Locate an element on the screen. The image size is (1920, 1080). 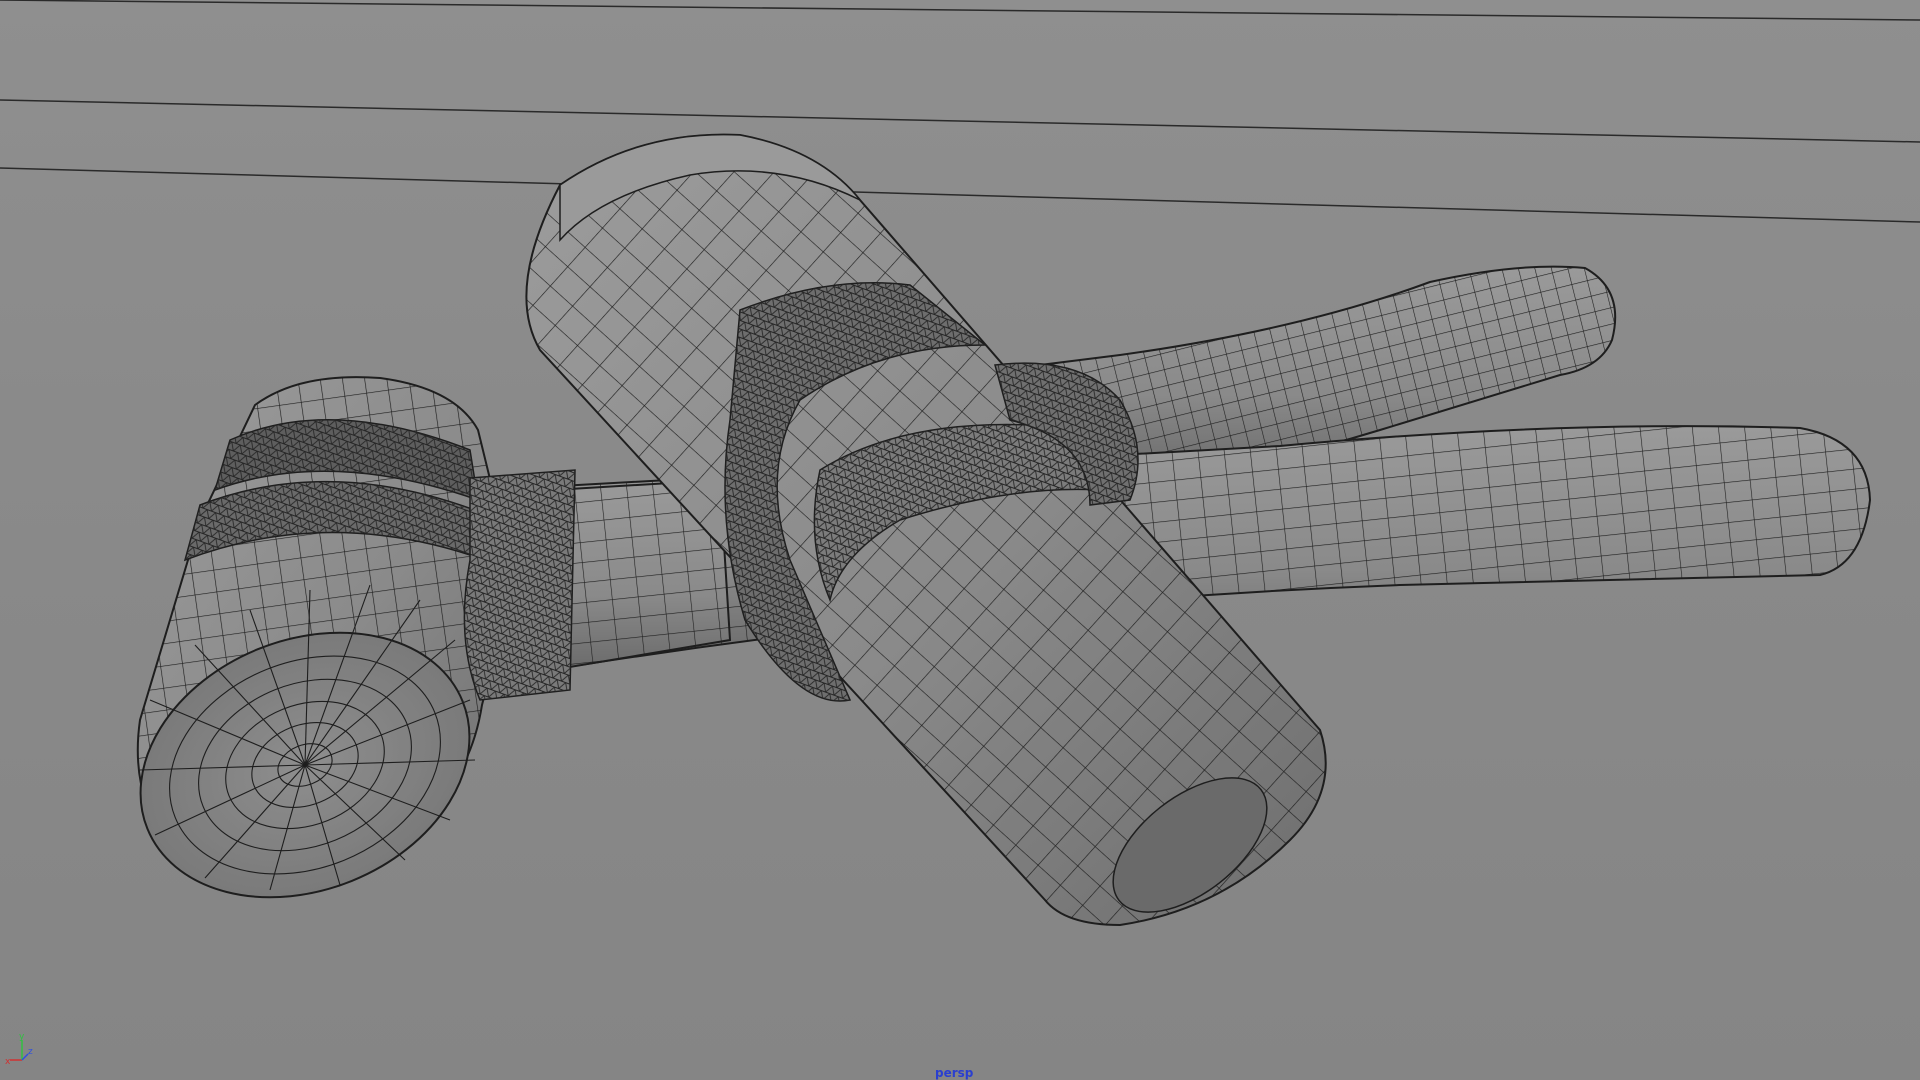
mallet-head-cylinder is located at coordinates (305, 660).